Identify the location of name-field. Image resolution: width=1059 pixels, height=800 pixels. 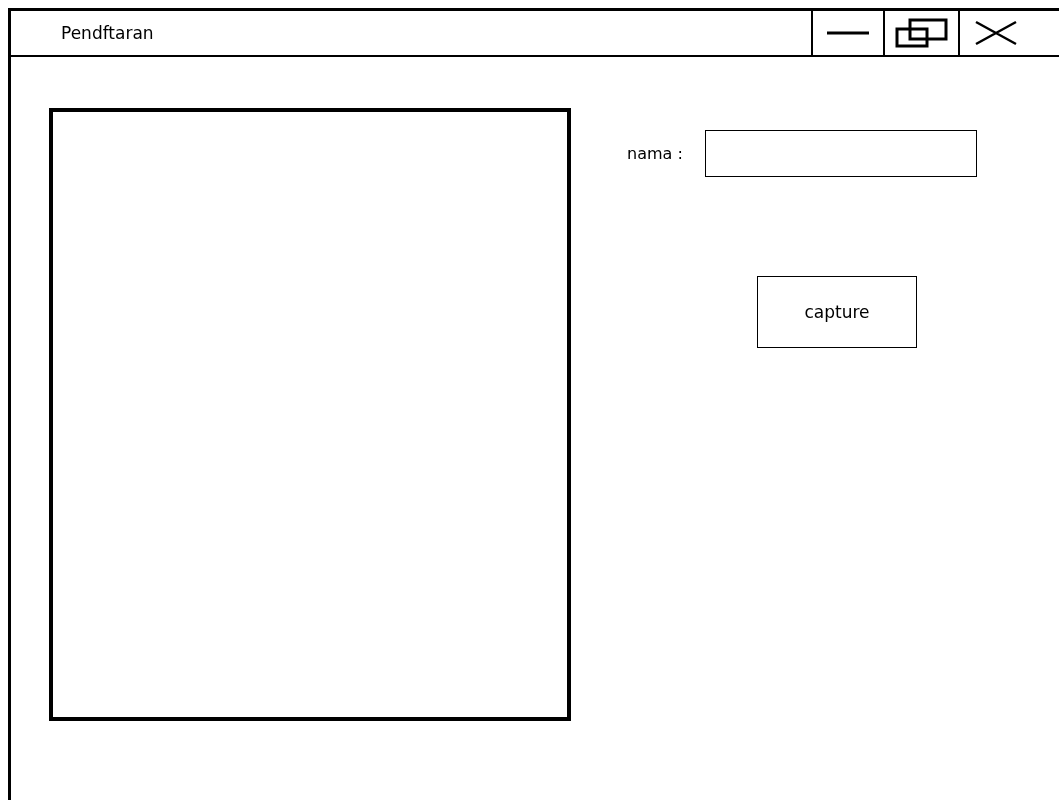
(840, 153).